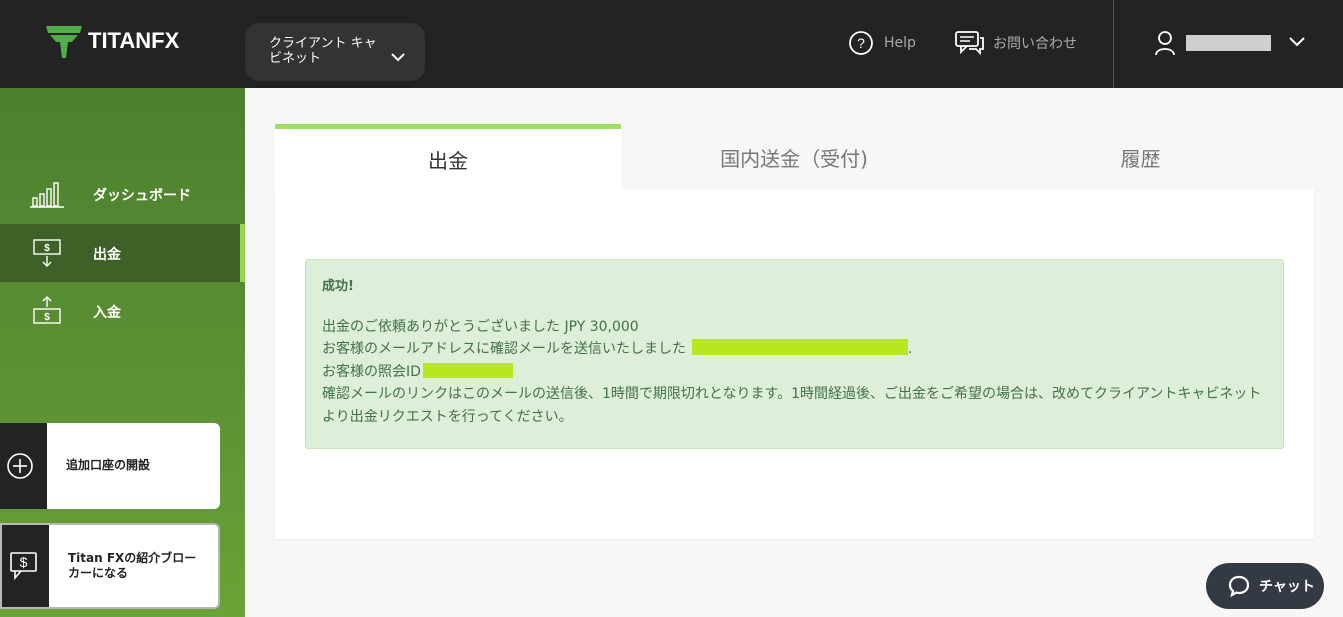 The image size is (1343, 617). I want to click on tab-withdraw: 出金, so click(448, 157).